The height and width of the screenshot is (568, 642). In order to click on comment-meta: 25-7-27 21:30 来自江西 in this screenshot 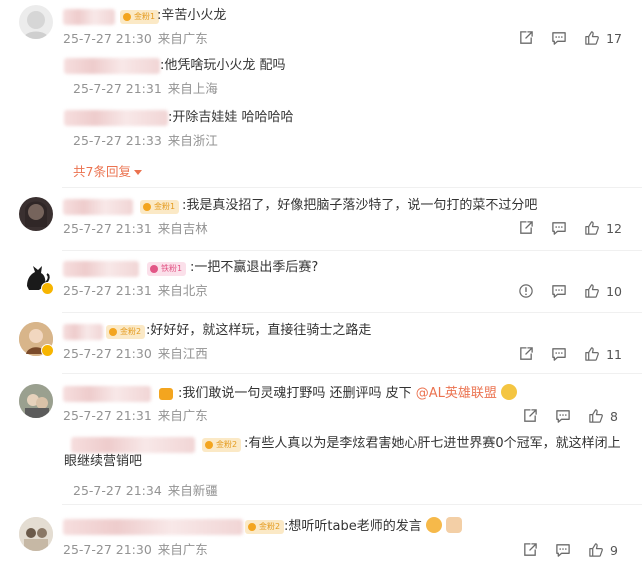, I will do `click(135, 354)`.